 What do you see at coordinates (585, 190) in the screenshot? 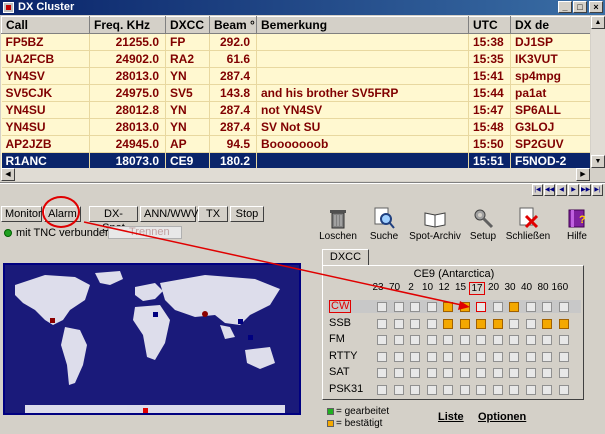
I see `nav-next-page-icon: ▶▶` at bounding box center [585, 190].